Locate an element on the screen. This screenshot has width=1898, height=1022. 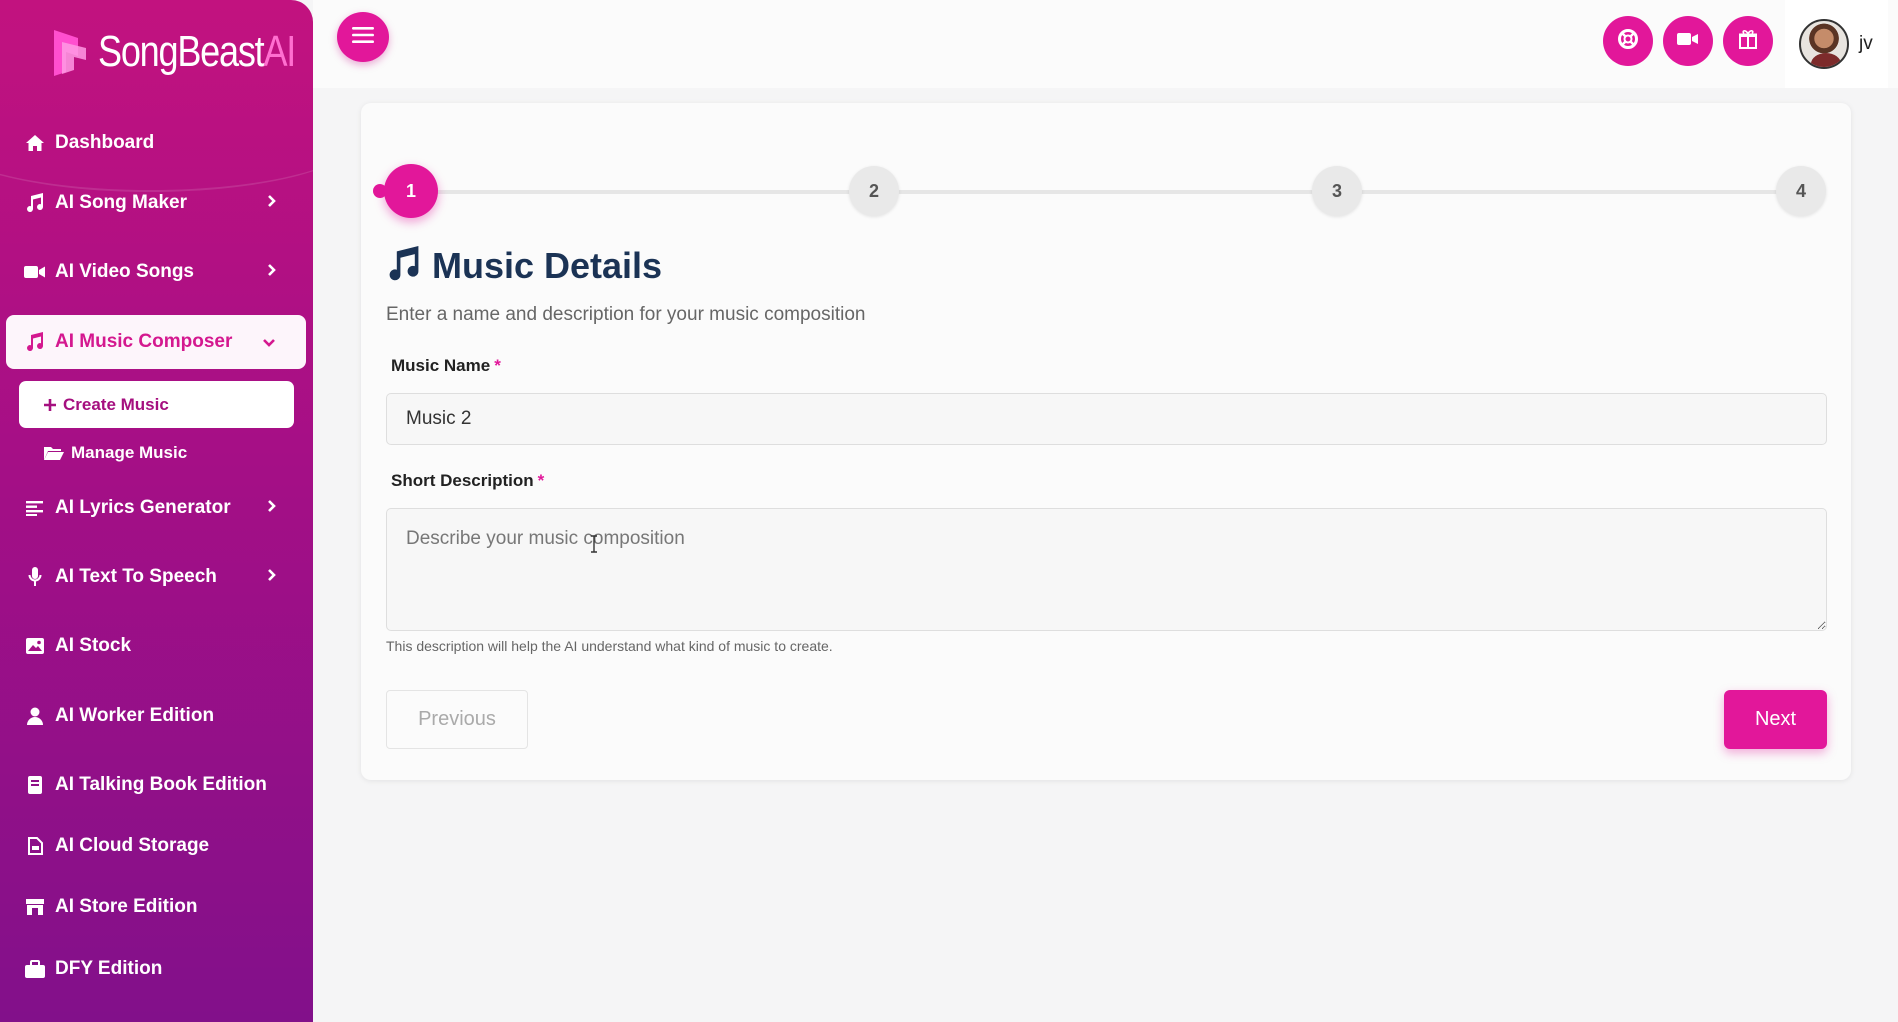
gift-icon is located at coordinates (1748, 41).